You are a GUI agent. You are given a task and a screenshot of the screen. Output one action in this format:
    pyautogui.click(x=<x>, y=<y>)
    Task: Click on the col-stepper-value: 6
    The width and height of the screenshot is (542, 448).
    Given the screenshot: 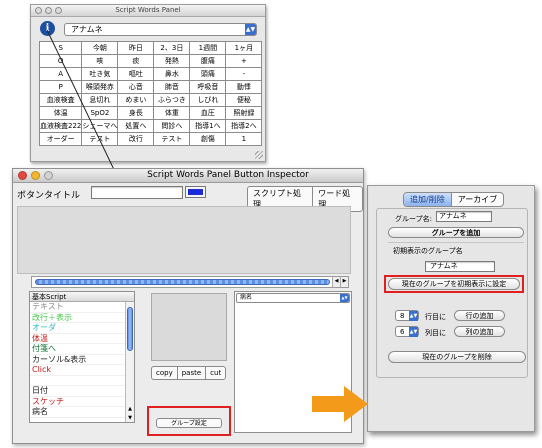 What is the action you would take?
    pyautogui.click(x=402, y=332)
    